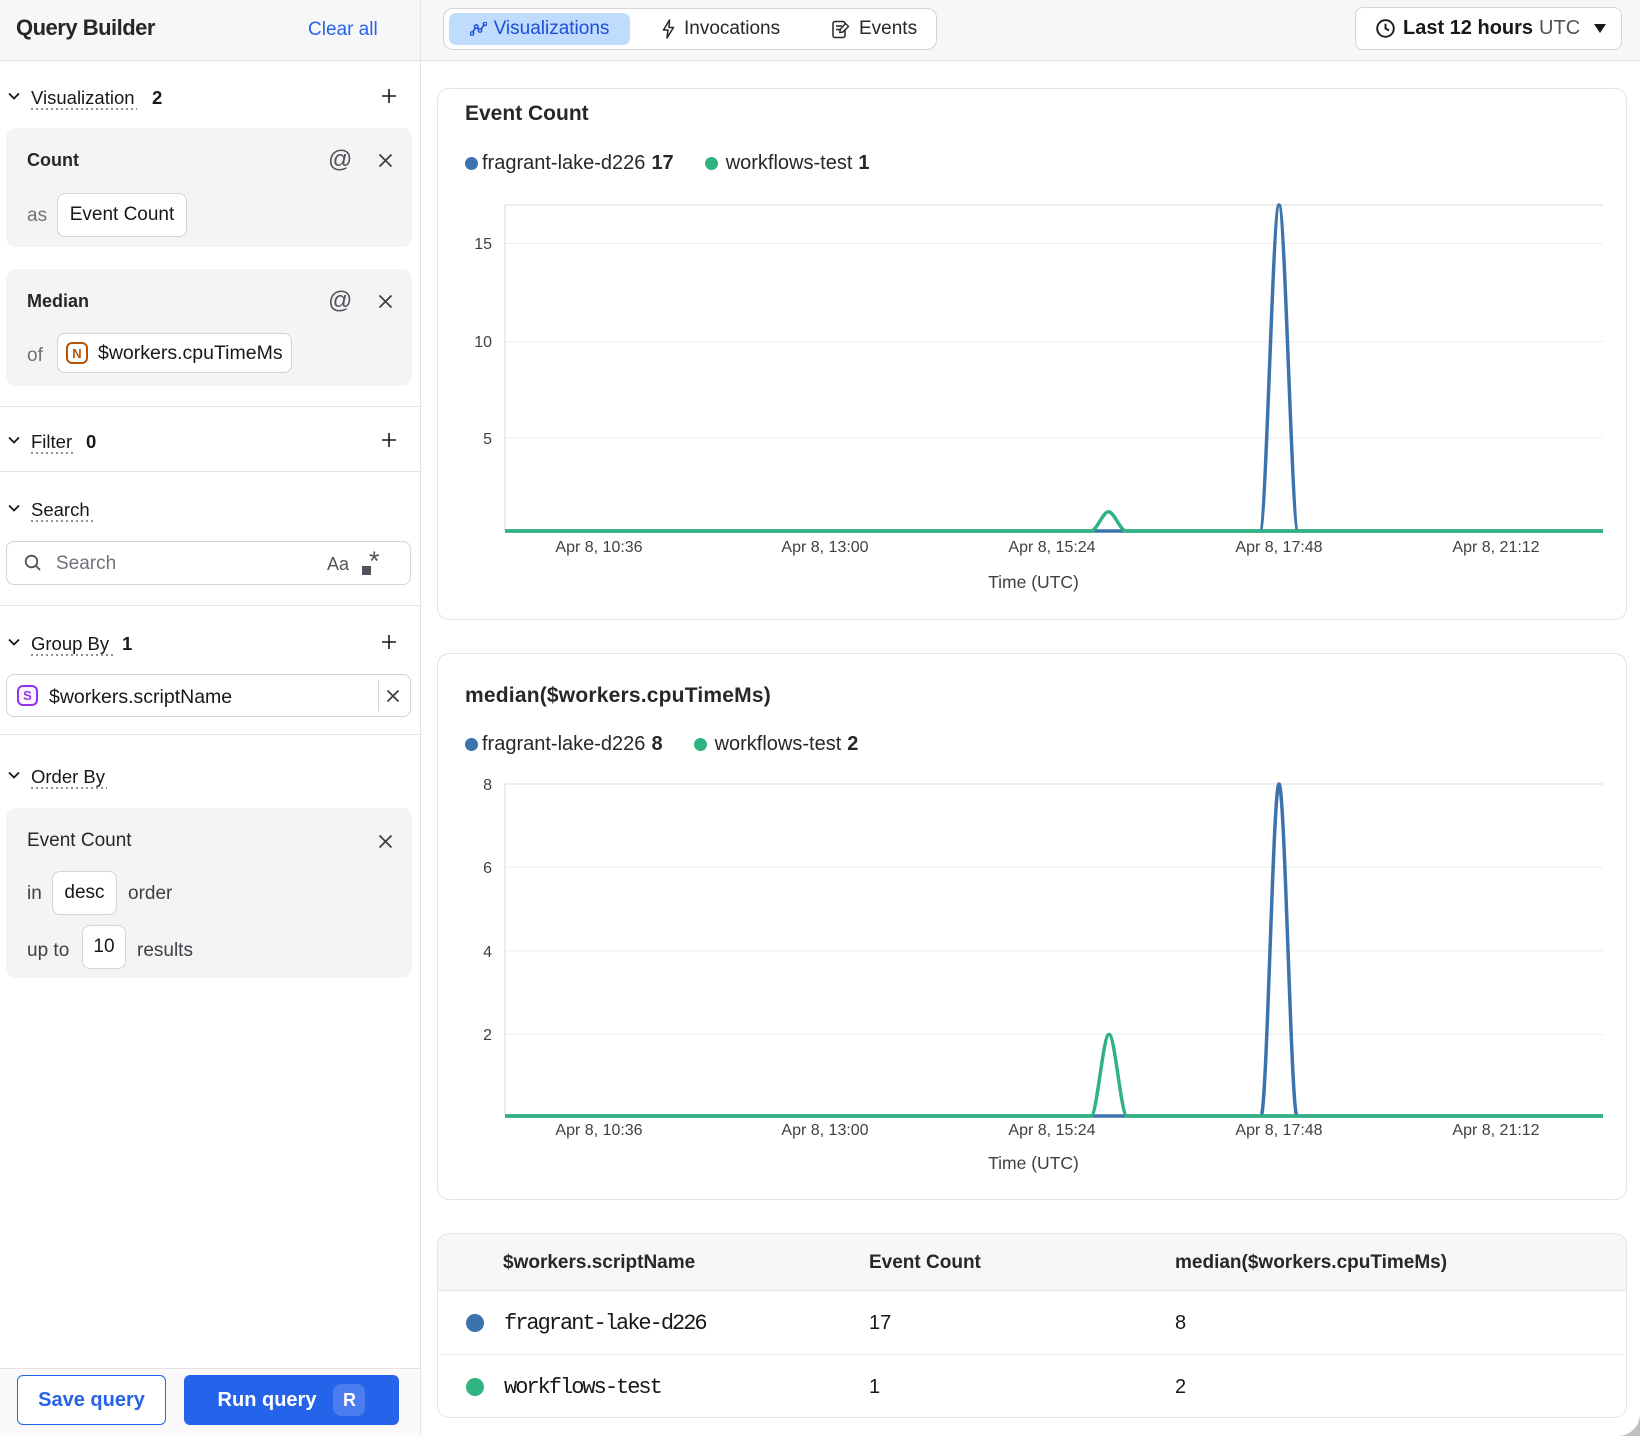 Image resolution: width=1640 pixels, height=1436 pixels. Describe the element at coordinates (487, 1035) in the screenshot. I see `svg-text: 2` at that location.